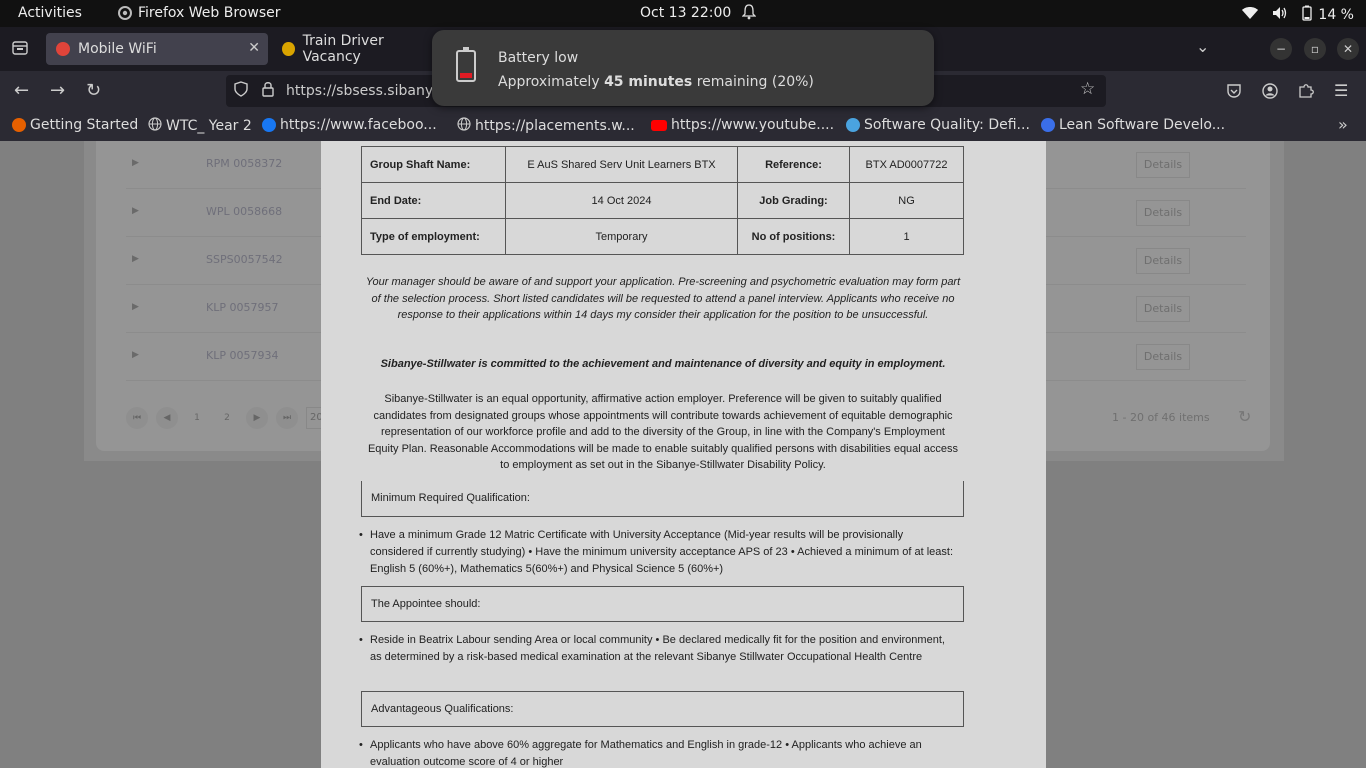 This screenshot has height=768, width=1366. I want to click on menu-icon: ☰, so click(1341, 90).